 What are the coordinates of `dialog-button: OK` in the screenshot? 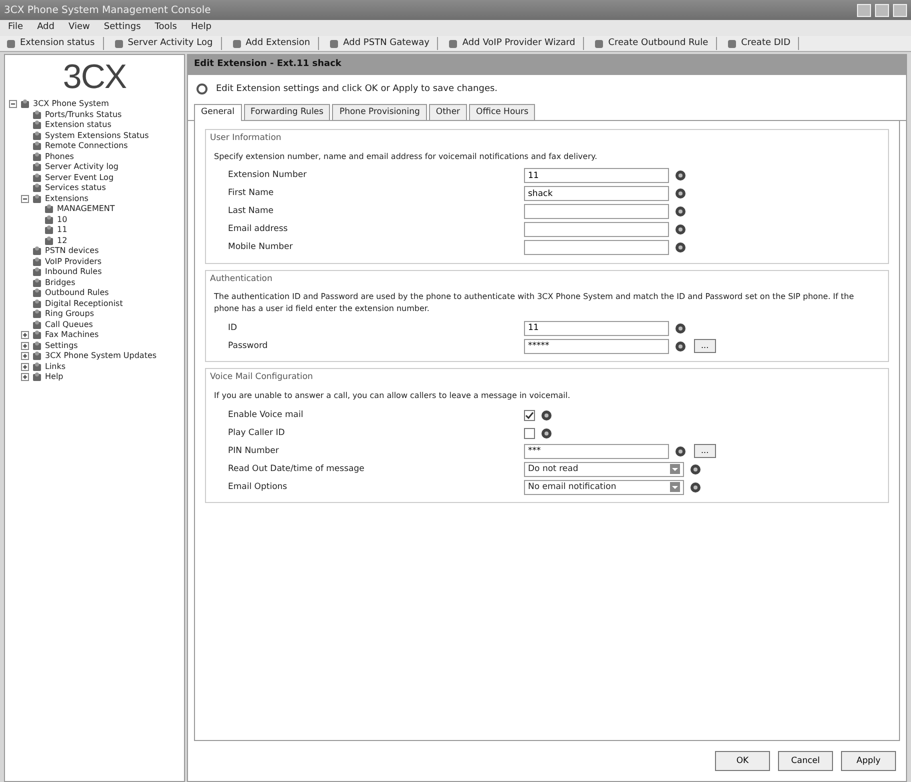 It's located at (742, 761).